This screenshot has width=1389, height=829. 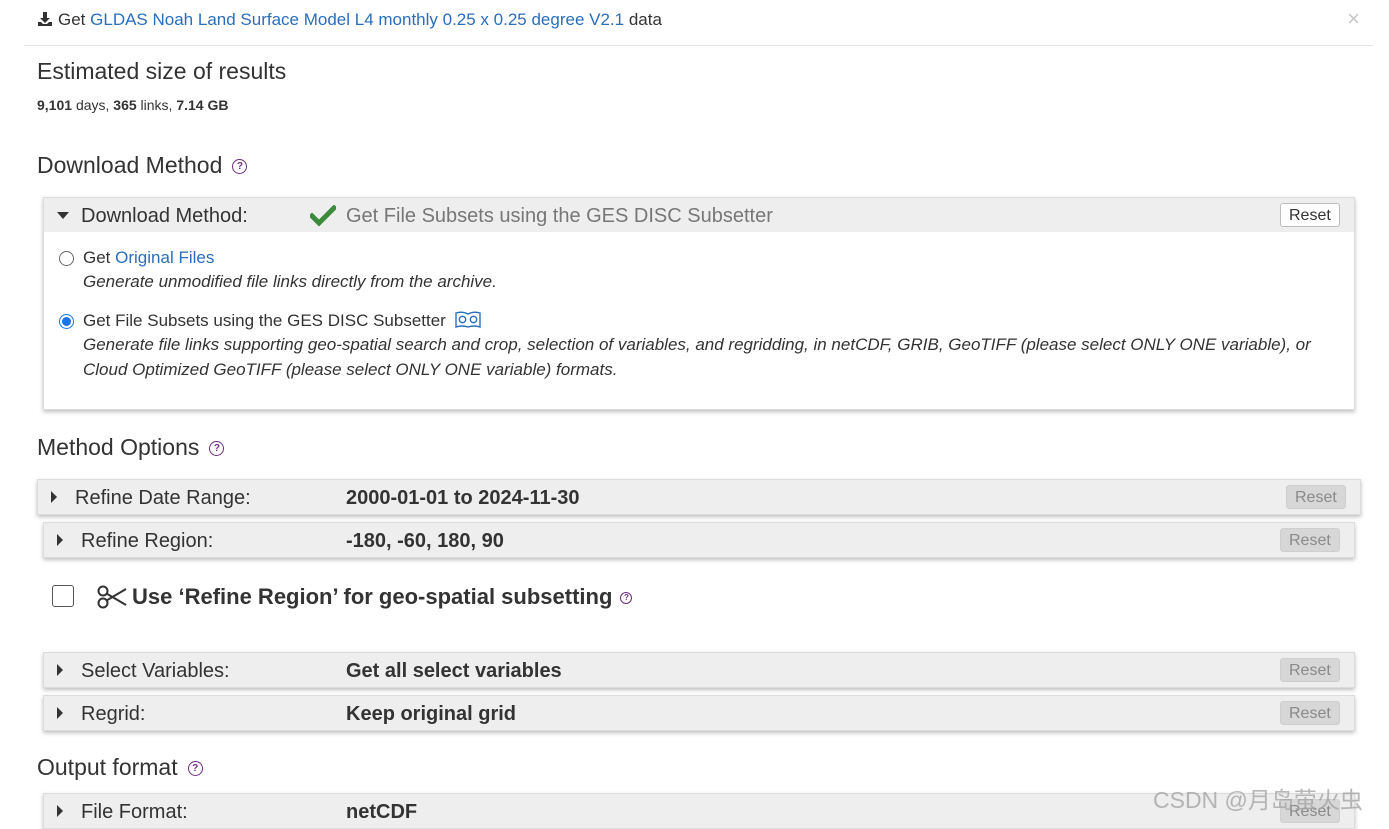 What do you see at coordinates (1310, 215) in the screenshot?
I see `download-method-reset-button: Reset` at bounding box center [1310, 215].